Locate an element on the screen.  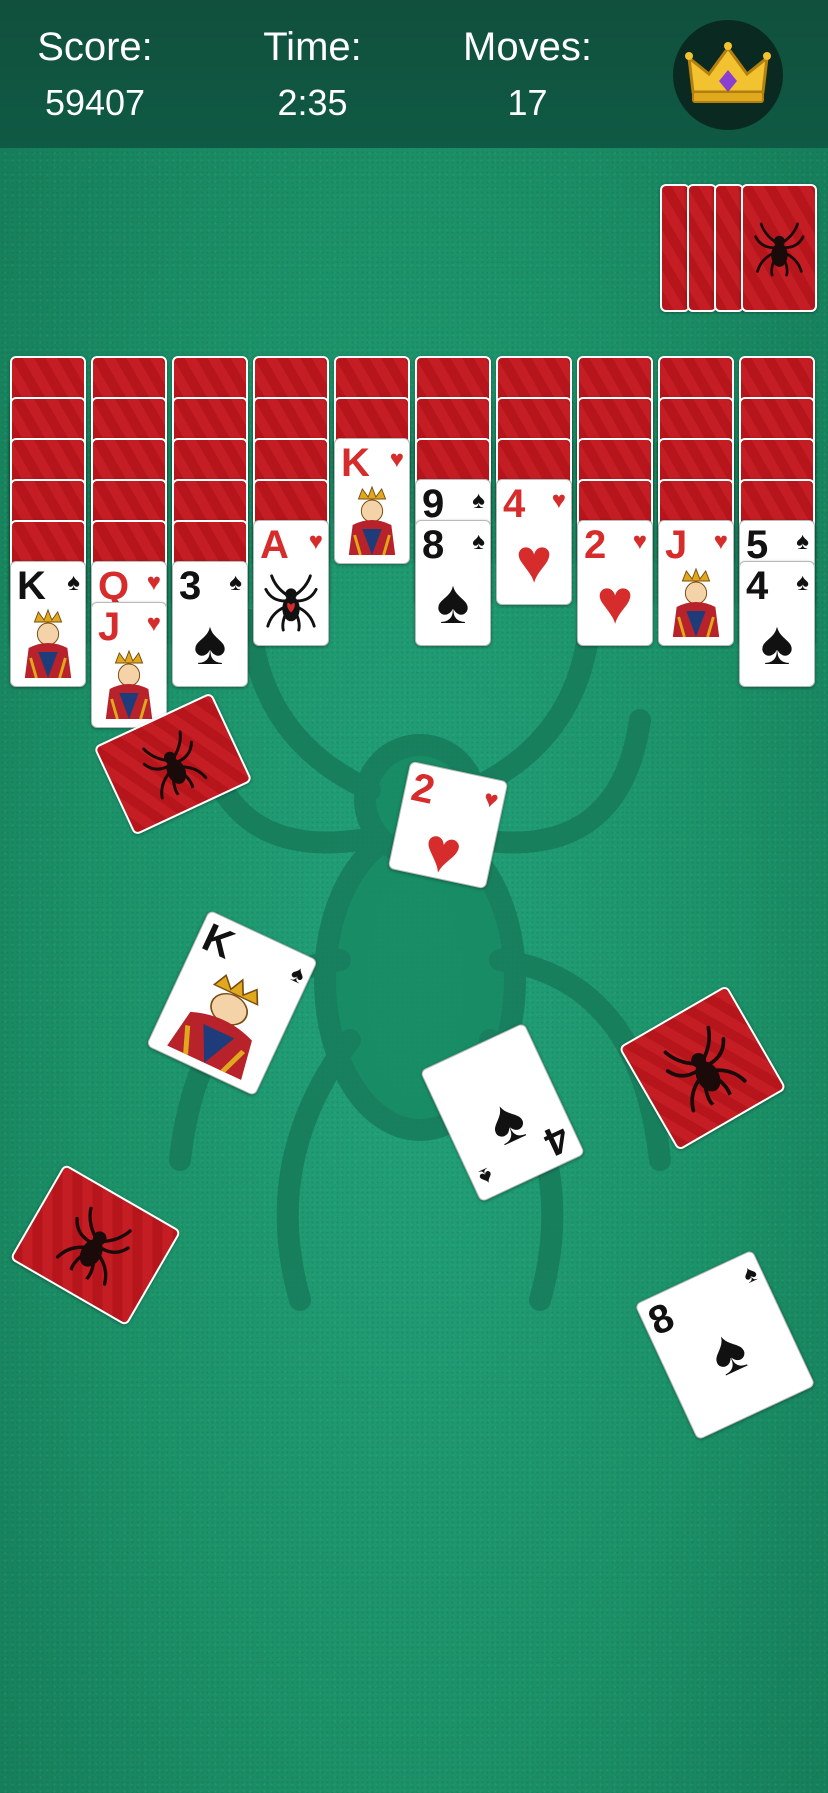
tableau-card: 4 ♠ ♠ is located at coordinates (777, 624).